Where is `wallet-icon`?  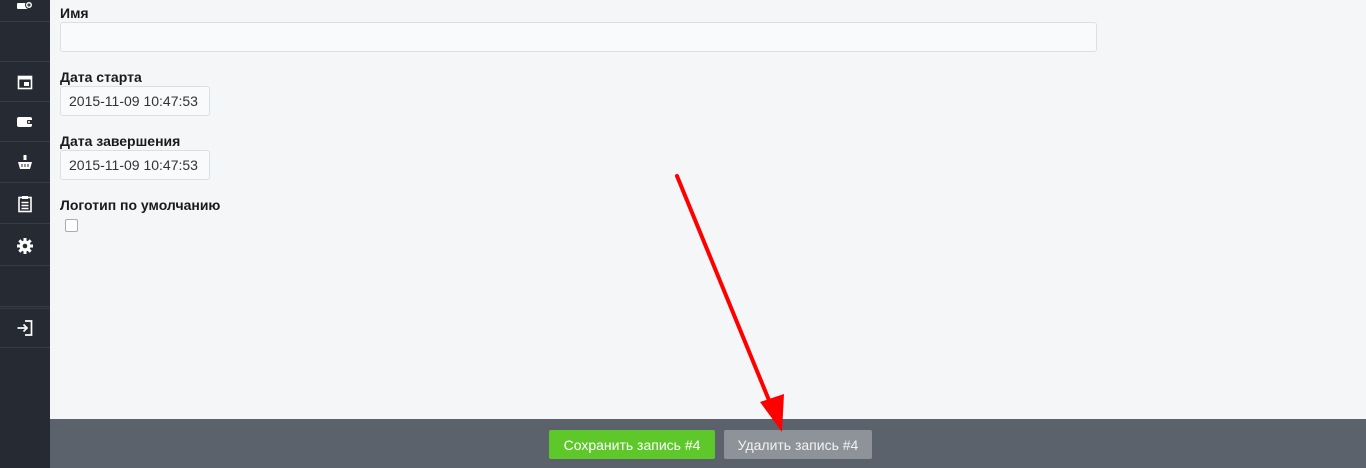
wallet-icon is located at coordinates (25, 121).